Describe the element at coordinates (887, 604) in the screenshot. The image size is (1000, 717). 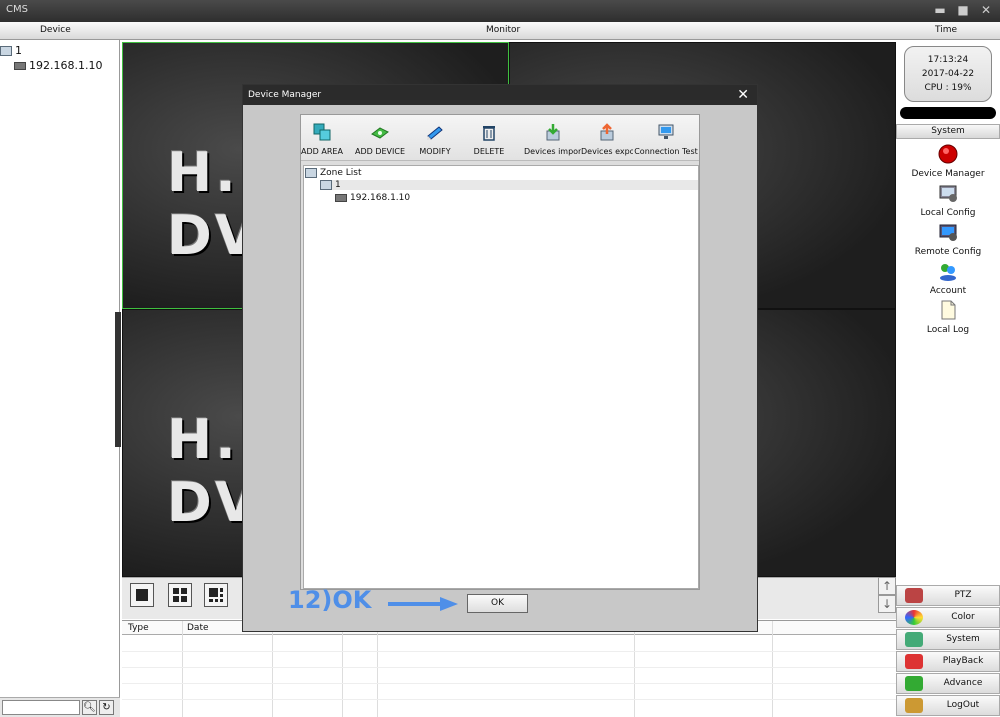
I see `arrow-down-icon: ↓` at that location.